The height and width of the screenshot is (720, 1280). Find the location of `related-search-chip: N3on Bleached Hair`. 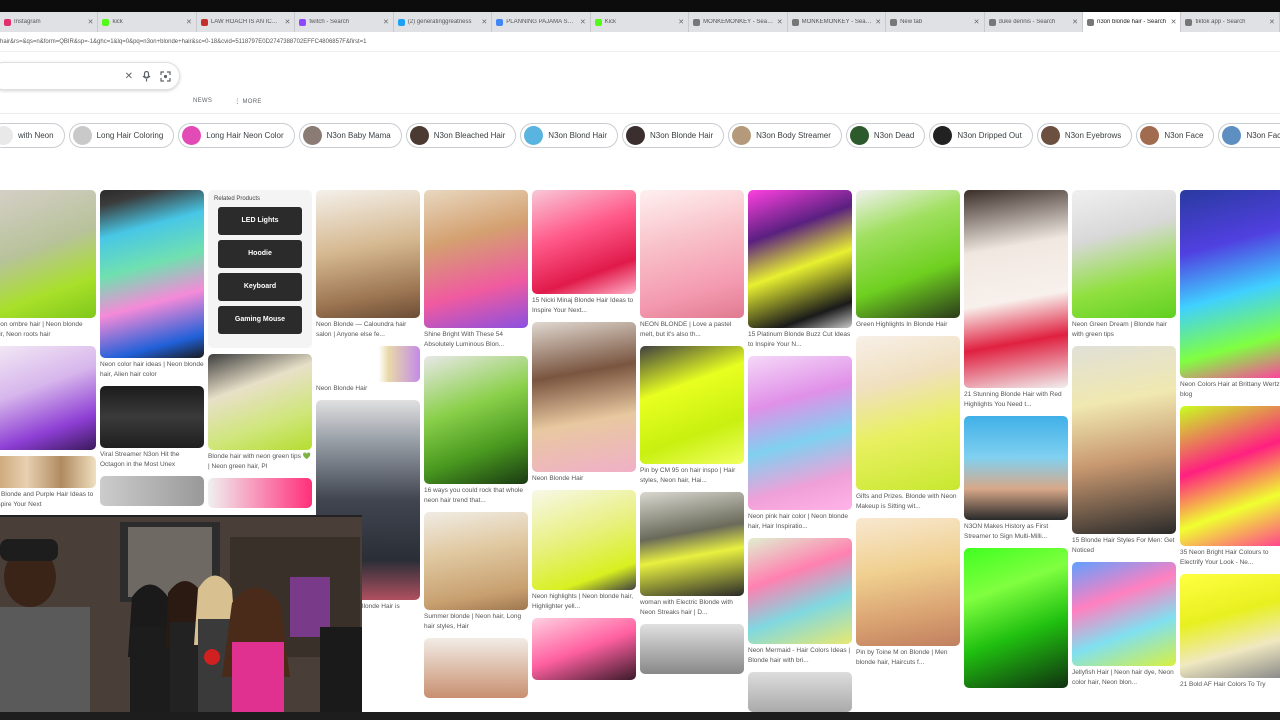

related-search-chip: N3on Bleached Hair is located at coordinates (461, 135).